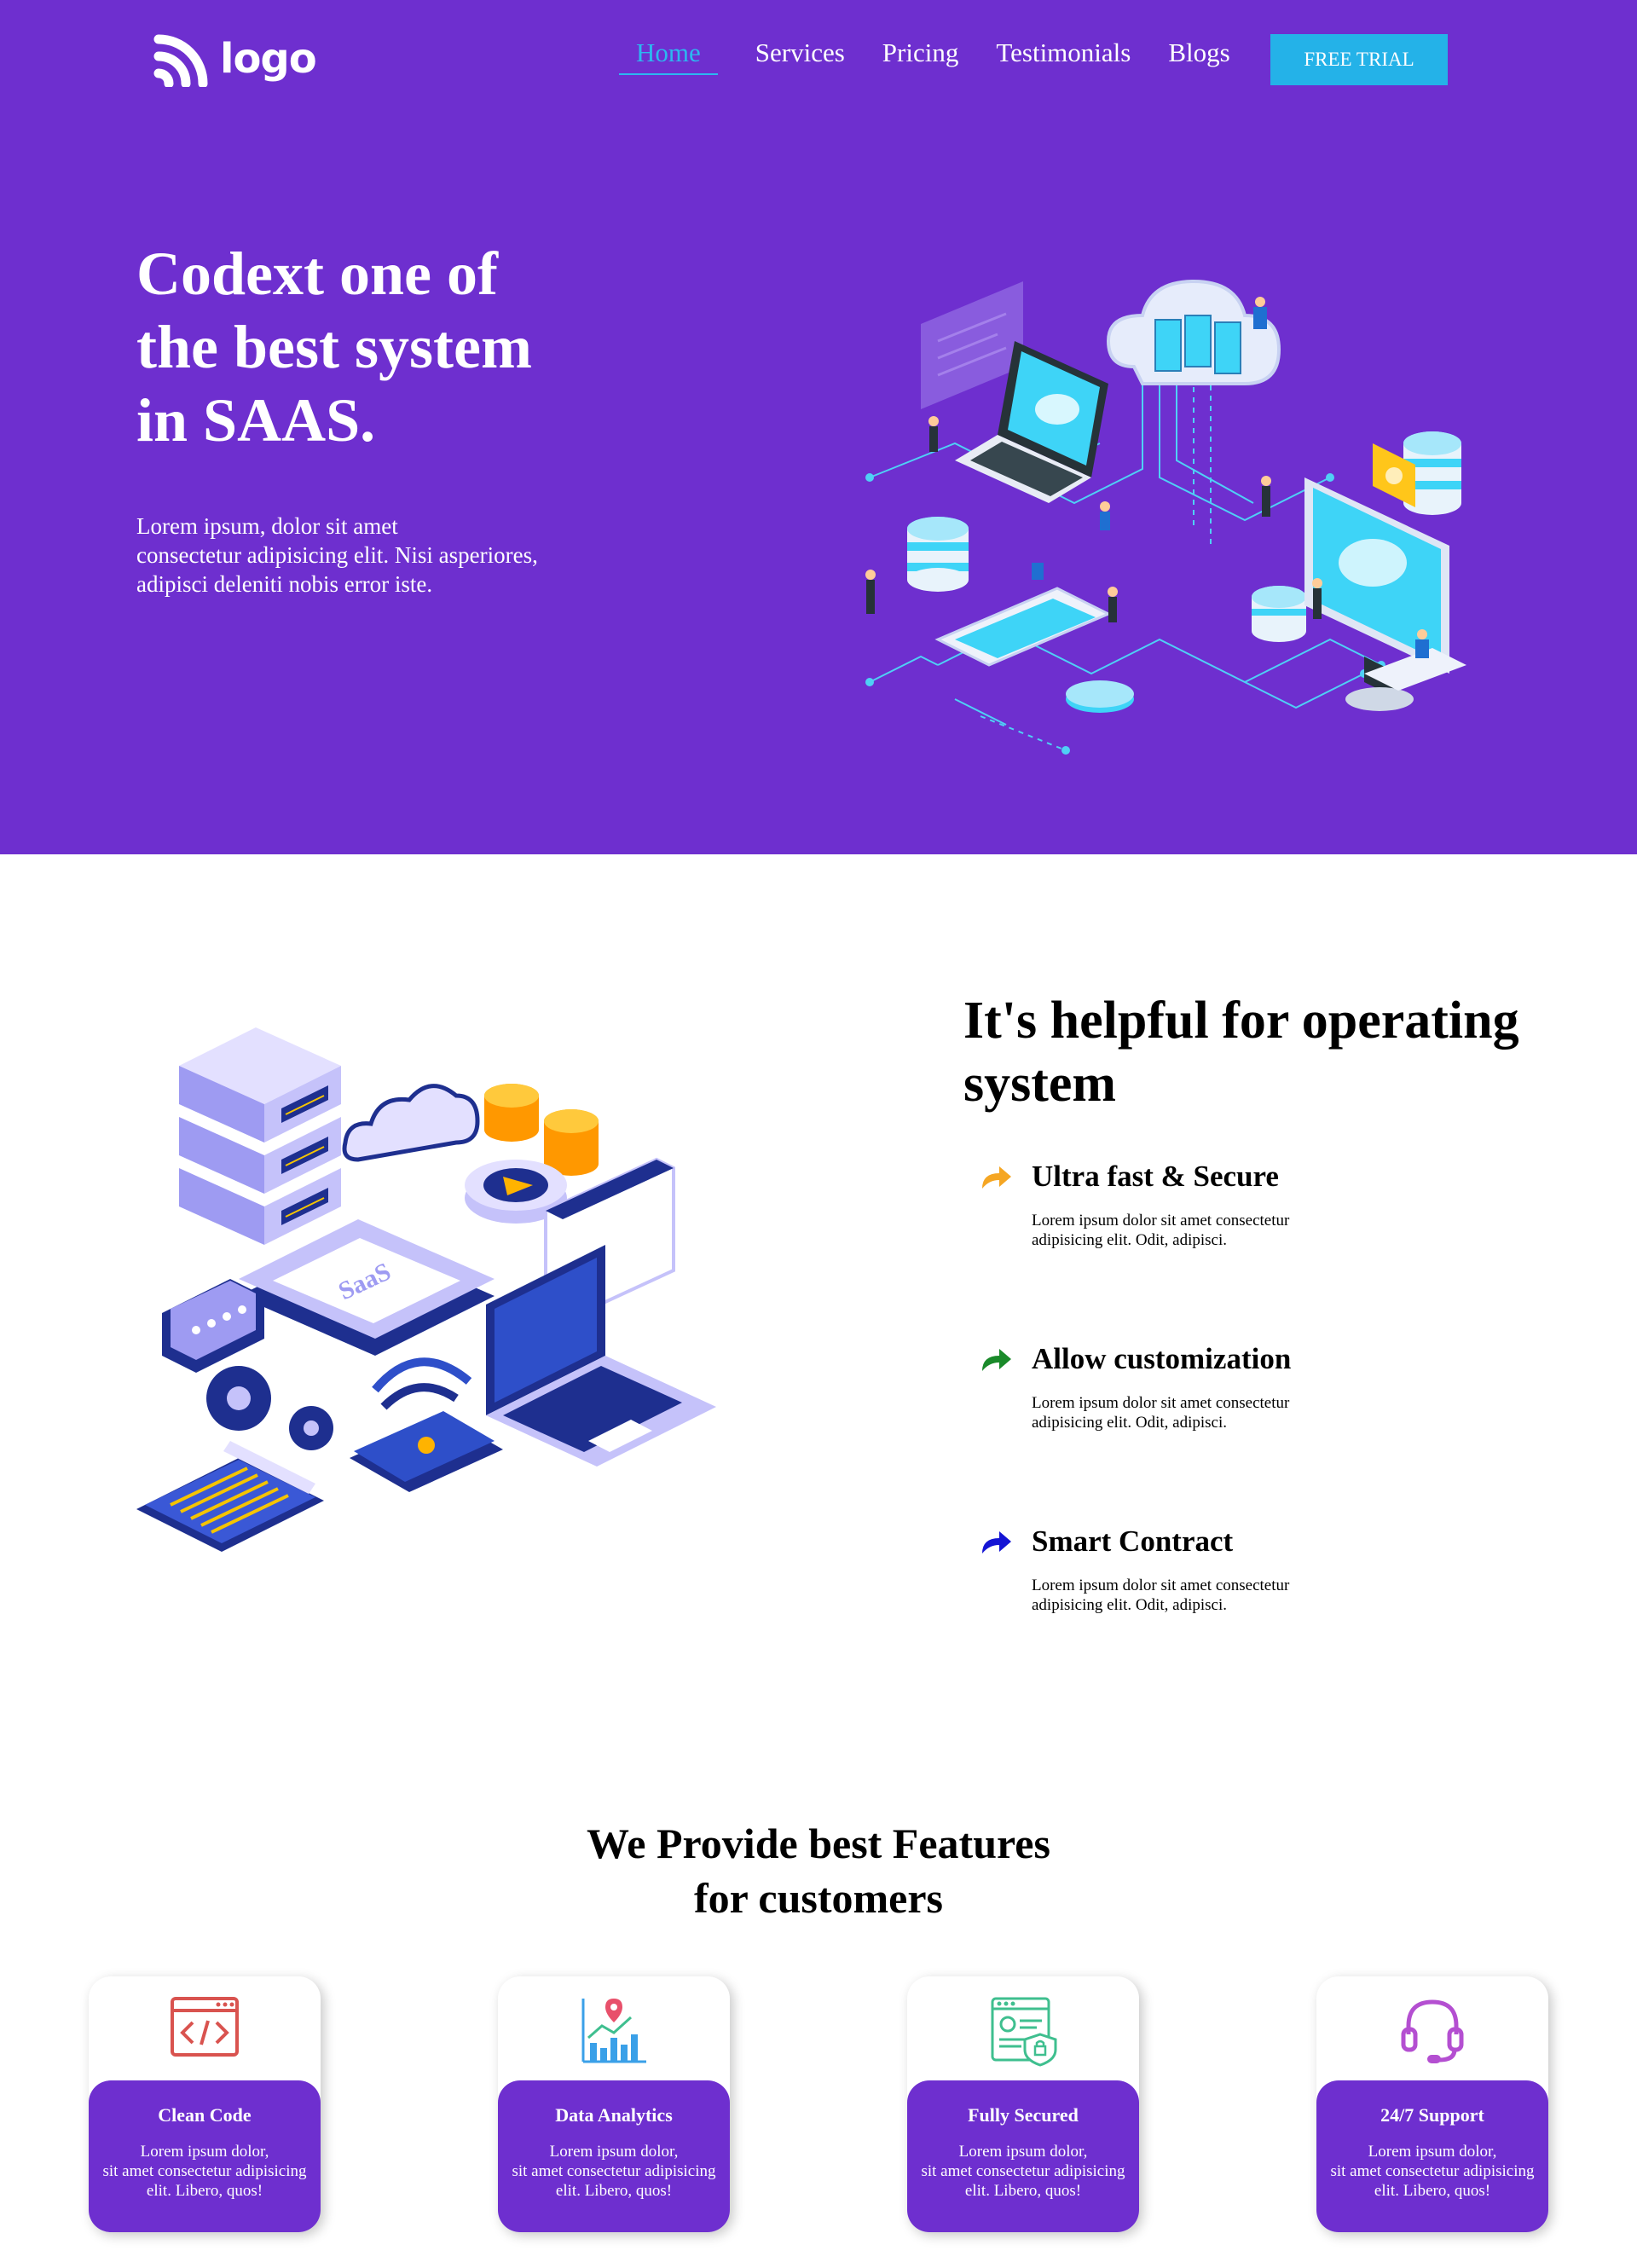 The height and width of the screenshot is (2268, 1637). Describe the element at coordinates (181, 61) in the screenshot. I see `logo-mark-icon` at that location.